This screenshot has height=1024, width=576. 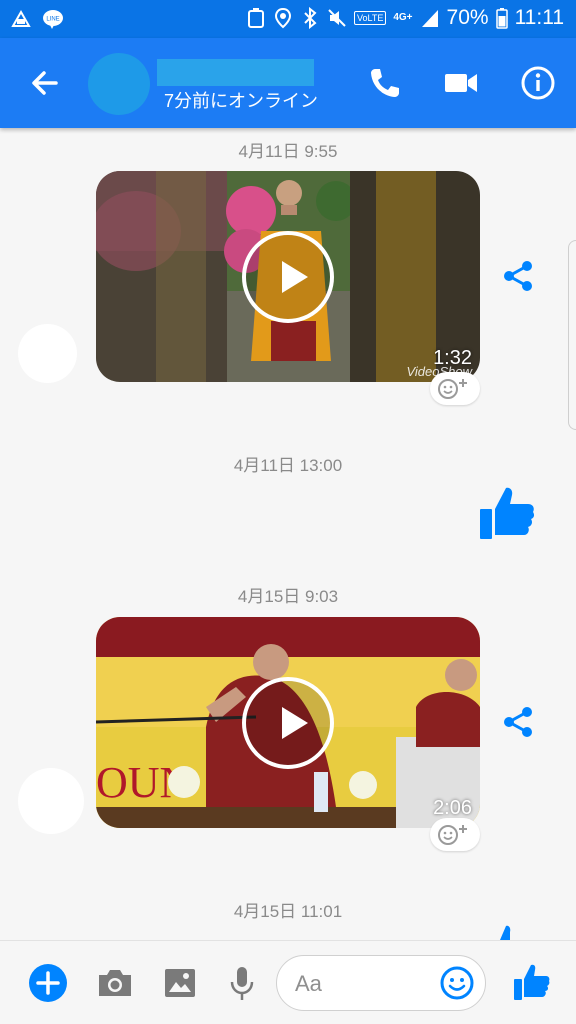 What do you see at coordinates (115, 983) in the screenshot?
I see `camera-icon` at bounding box center [115, 983].